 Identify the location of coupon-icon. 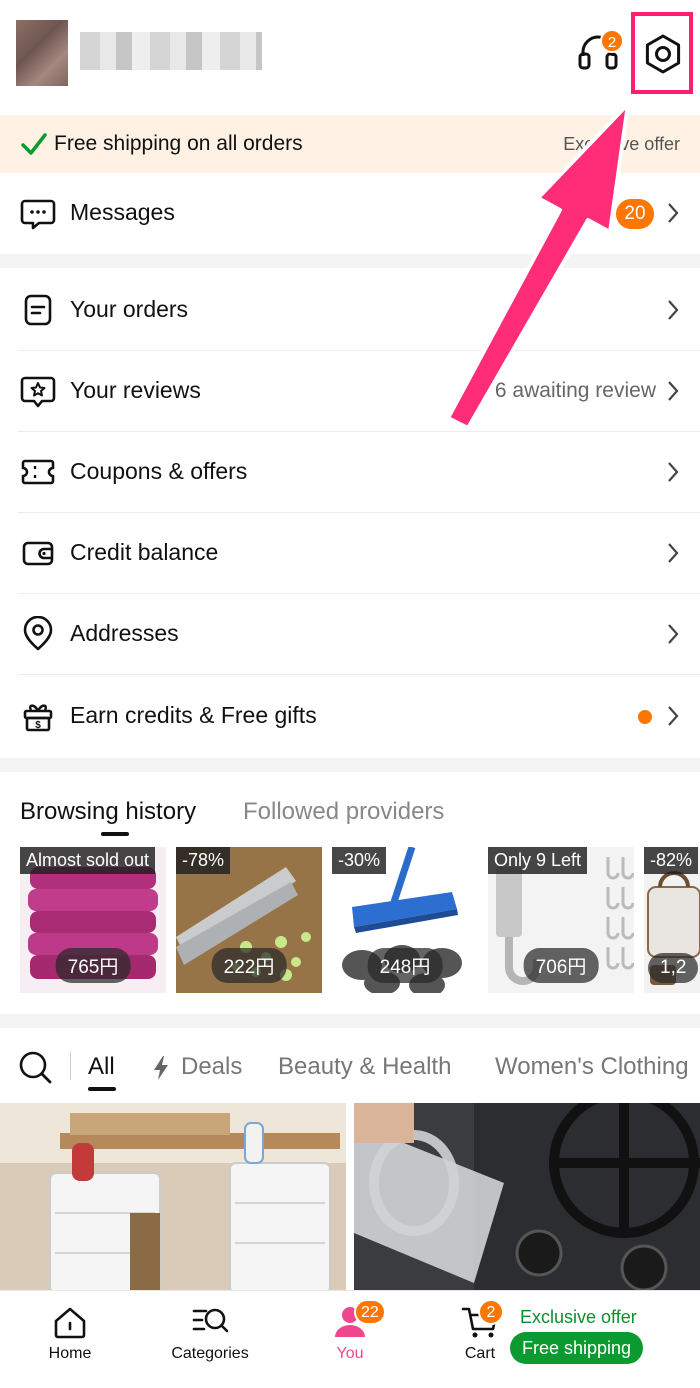
(38, 472).